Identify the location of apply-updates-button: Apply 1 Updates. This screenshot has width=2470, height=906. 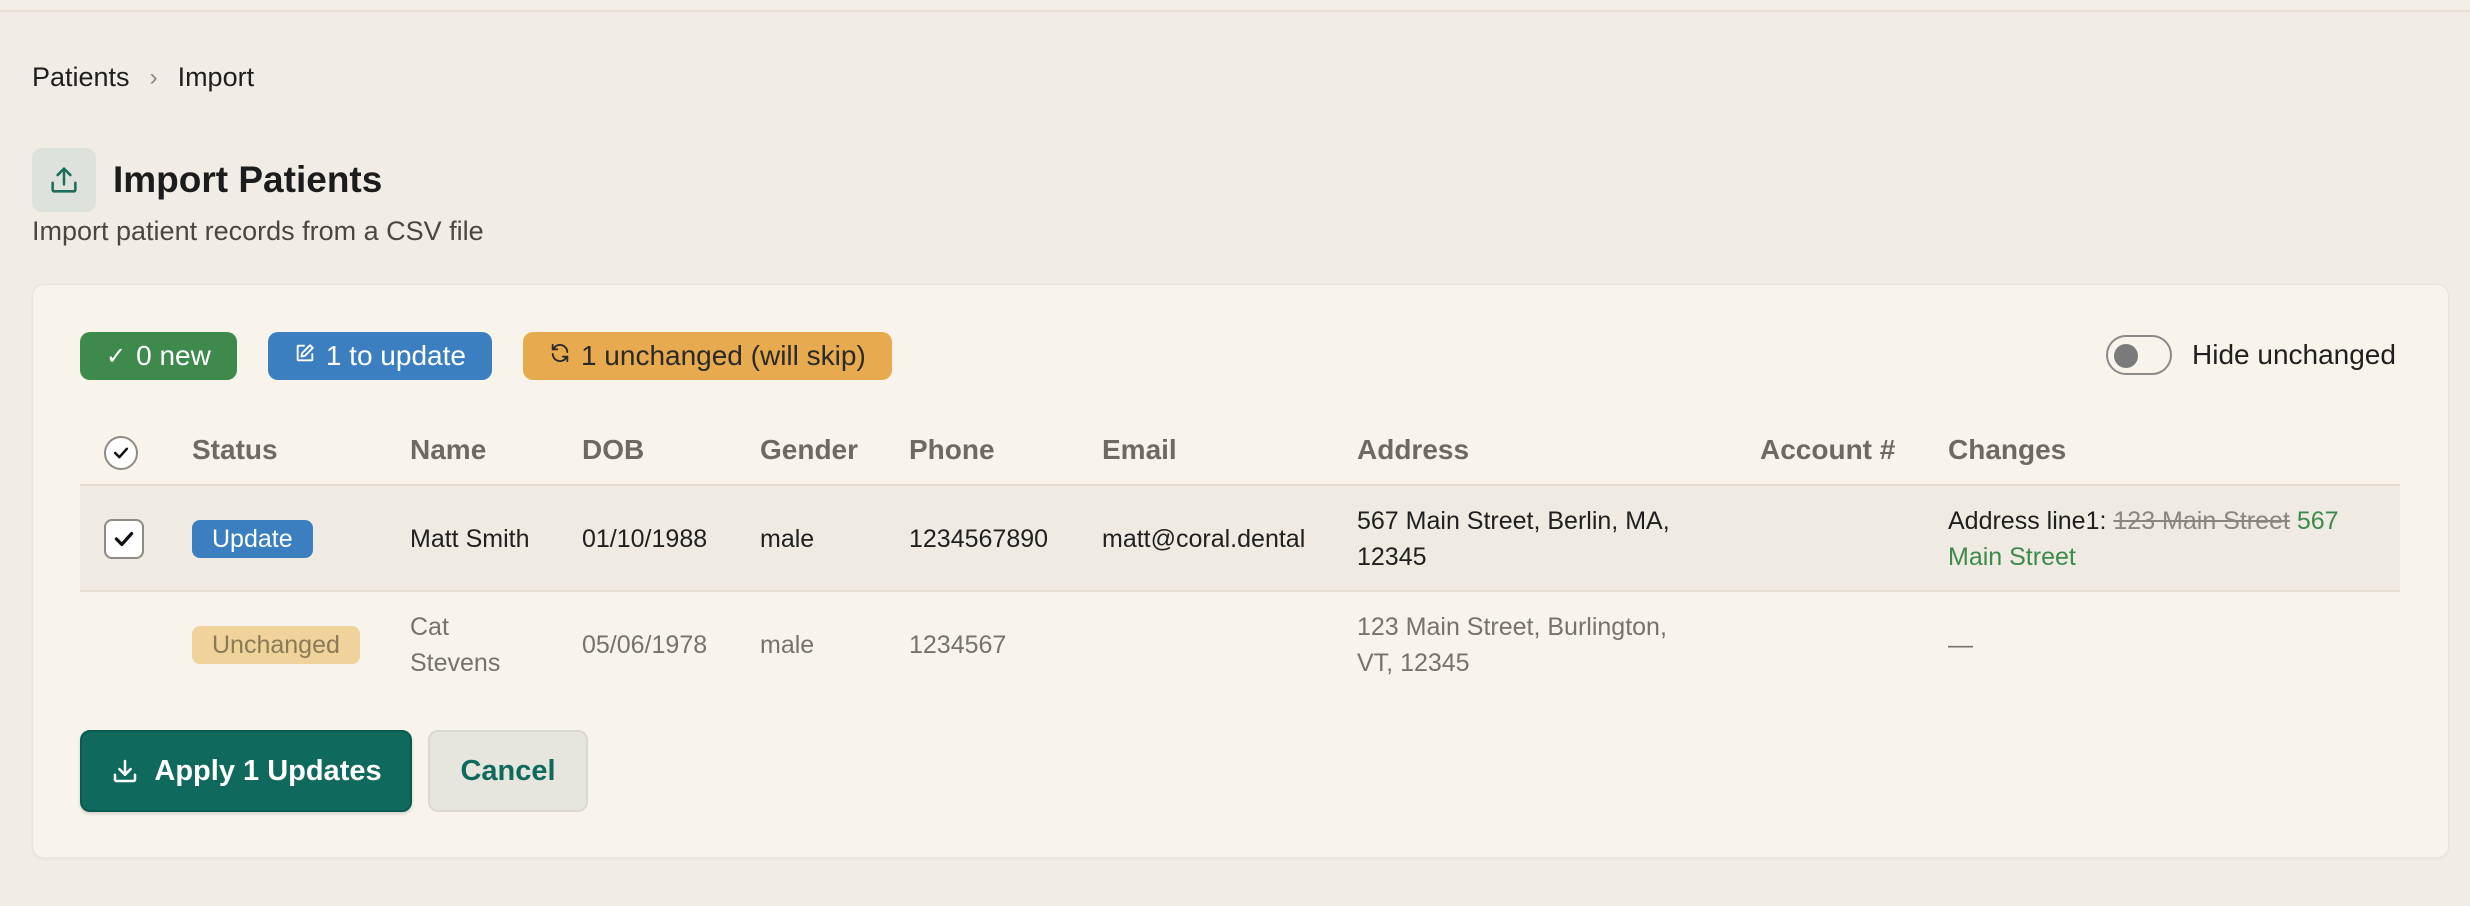
(246, 771).